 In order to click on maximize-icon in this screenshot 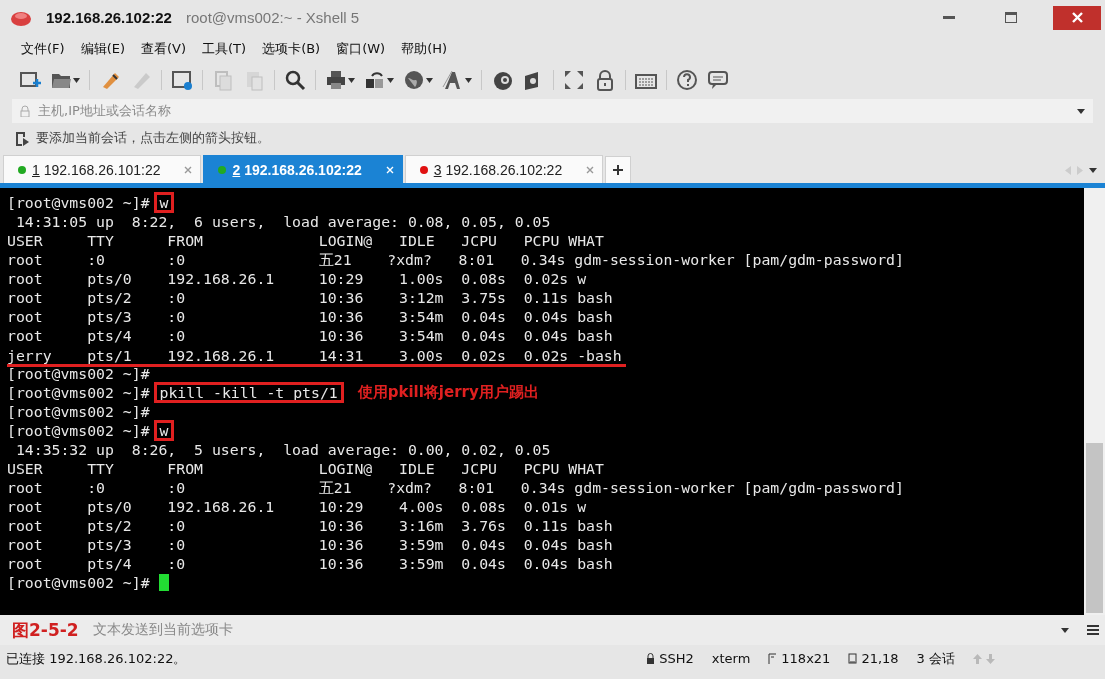, I will do `click(1011, 17)`.